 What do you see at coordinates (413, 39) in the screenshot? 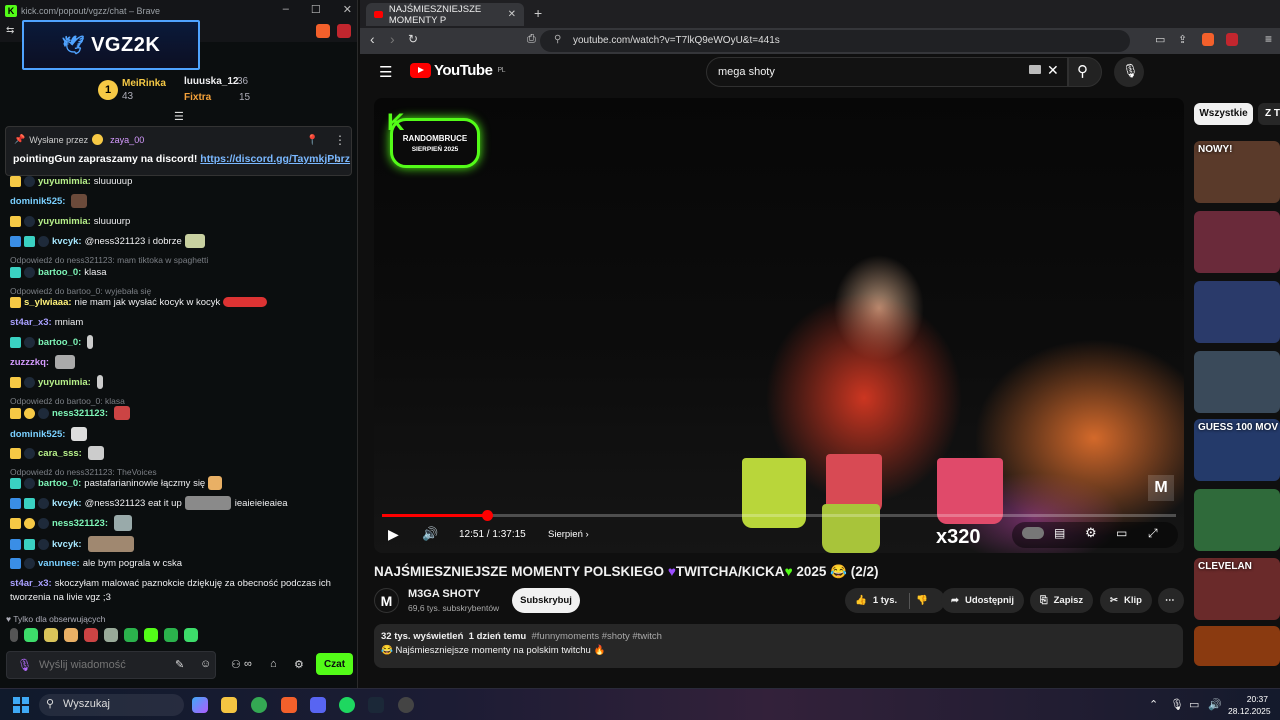
I see `reload-icon: ↻` at bounding box center [413, 39].